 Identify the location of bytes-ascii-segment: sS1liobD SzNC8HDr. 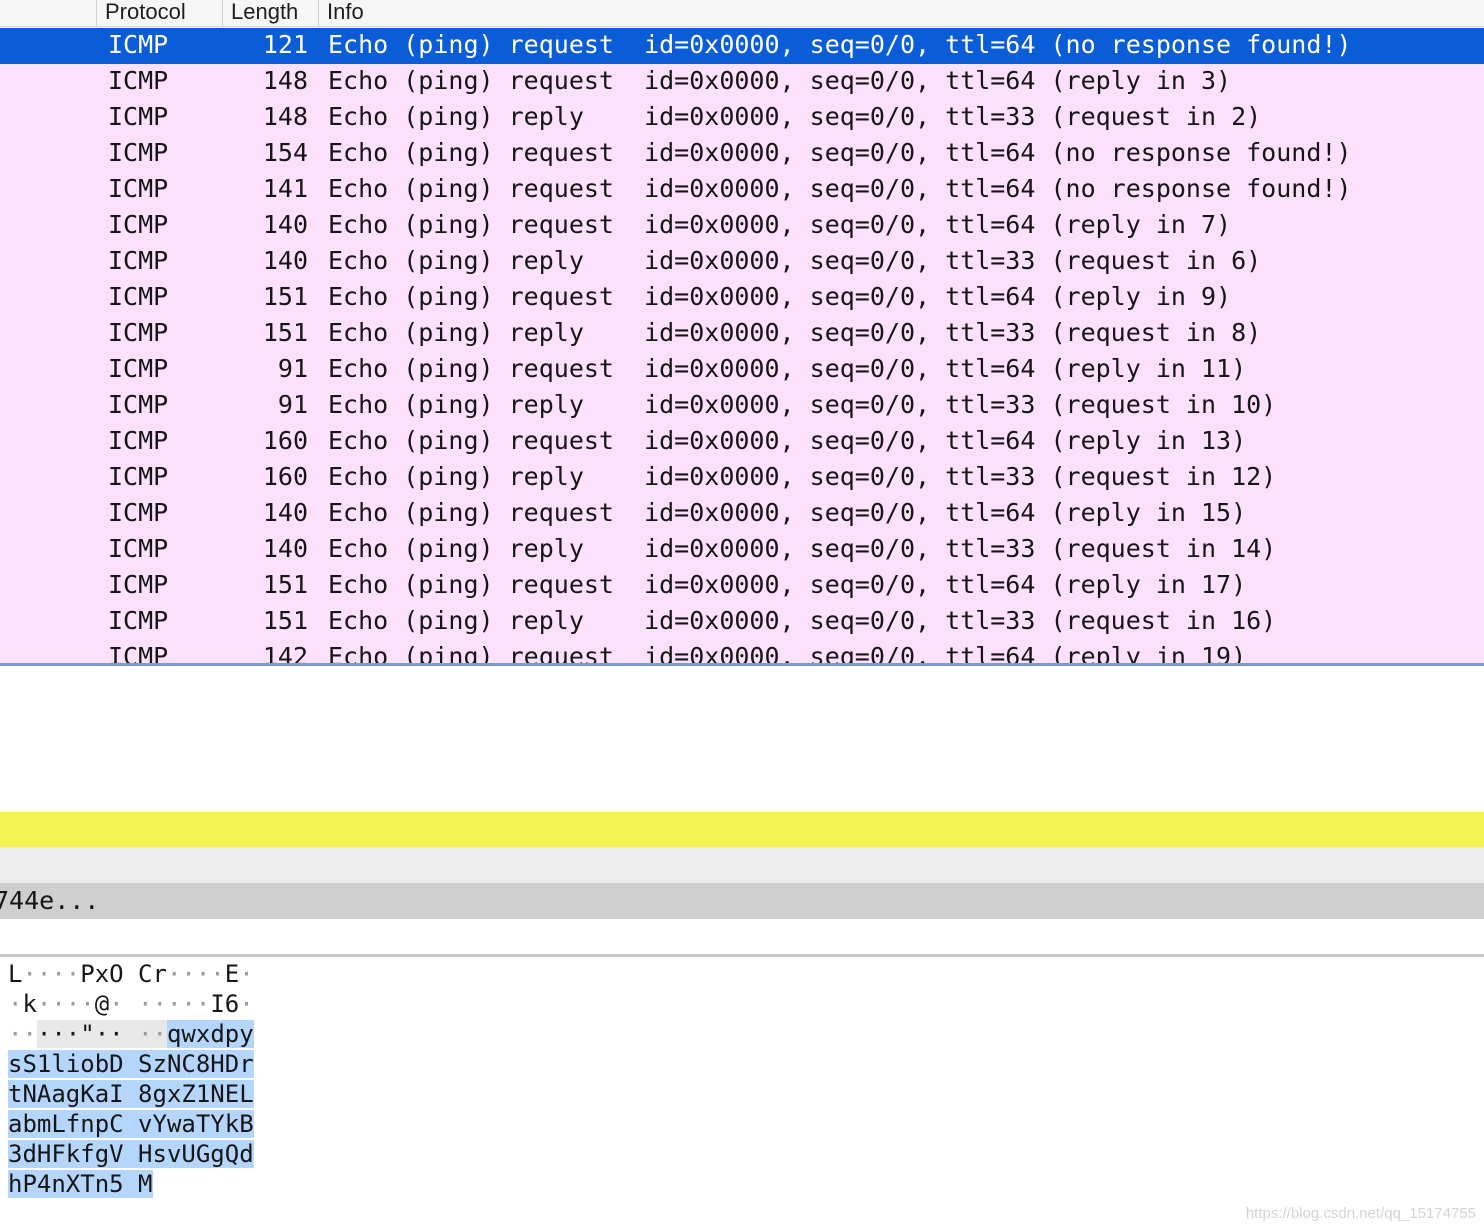
(131, 1064).